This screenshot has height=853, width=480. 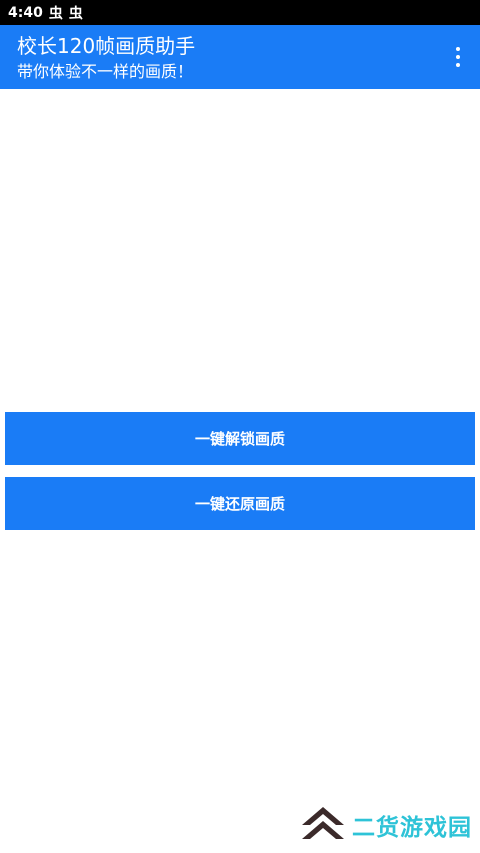 What do you see at coordinates (106, 46) in the screenshot?
I see `app-title: 校长120帧画质助手` at bounding box center [106, 46].